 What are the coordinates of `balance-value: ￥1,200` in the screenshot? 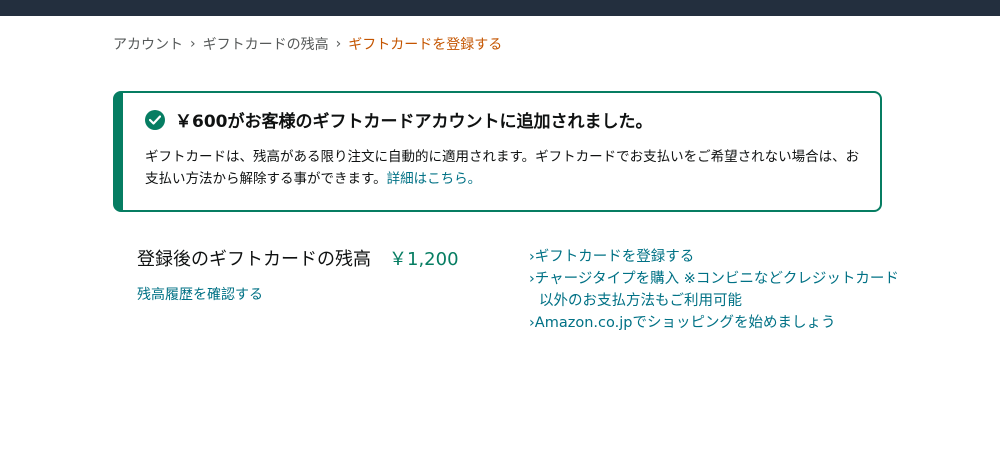 It's located at (424, 259).